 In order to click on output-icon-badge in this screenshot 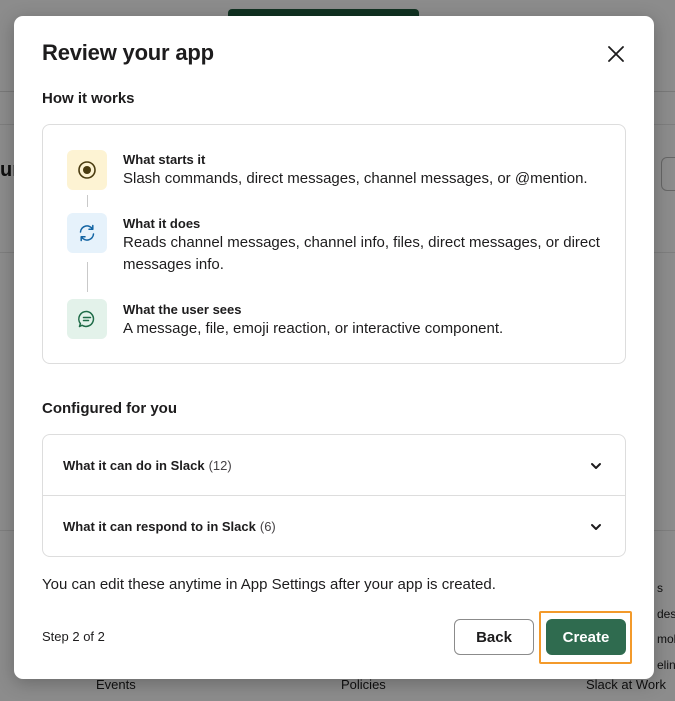, I will do `click(87, 319)`.